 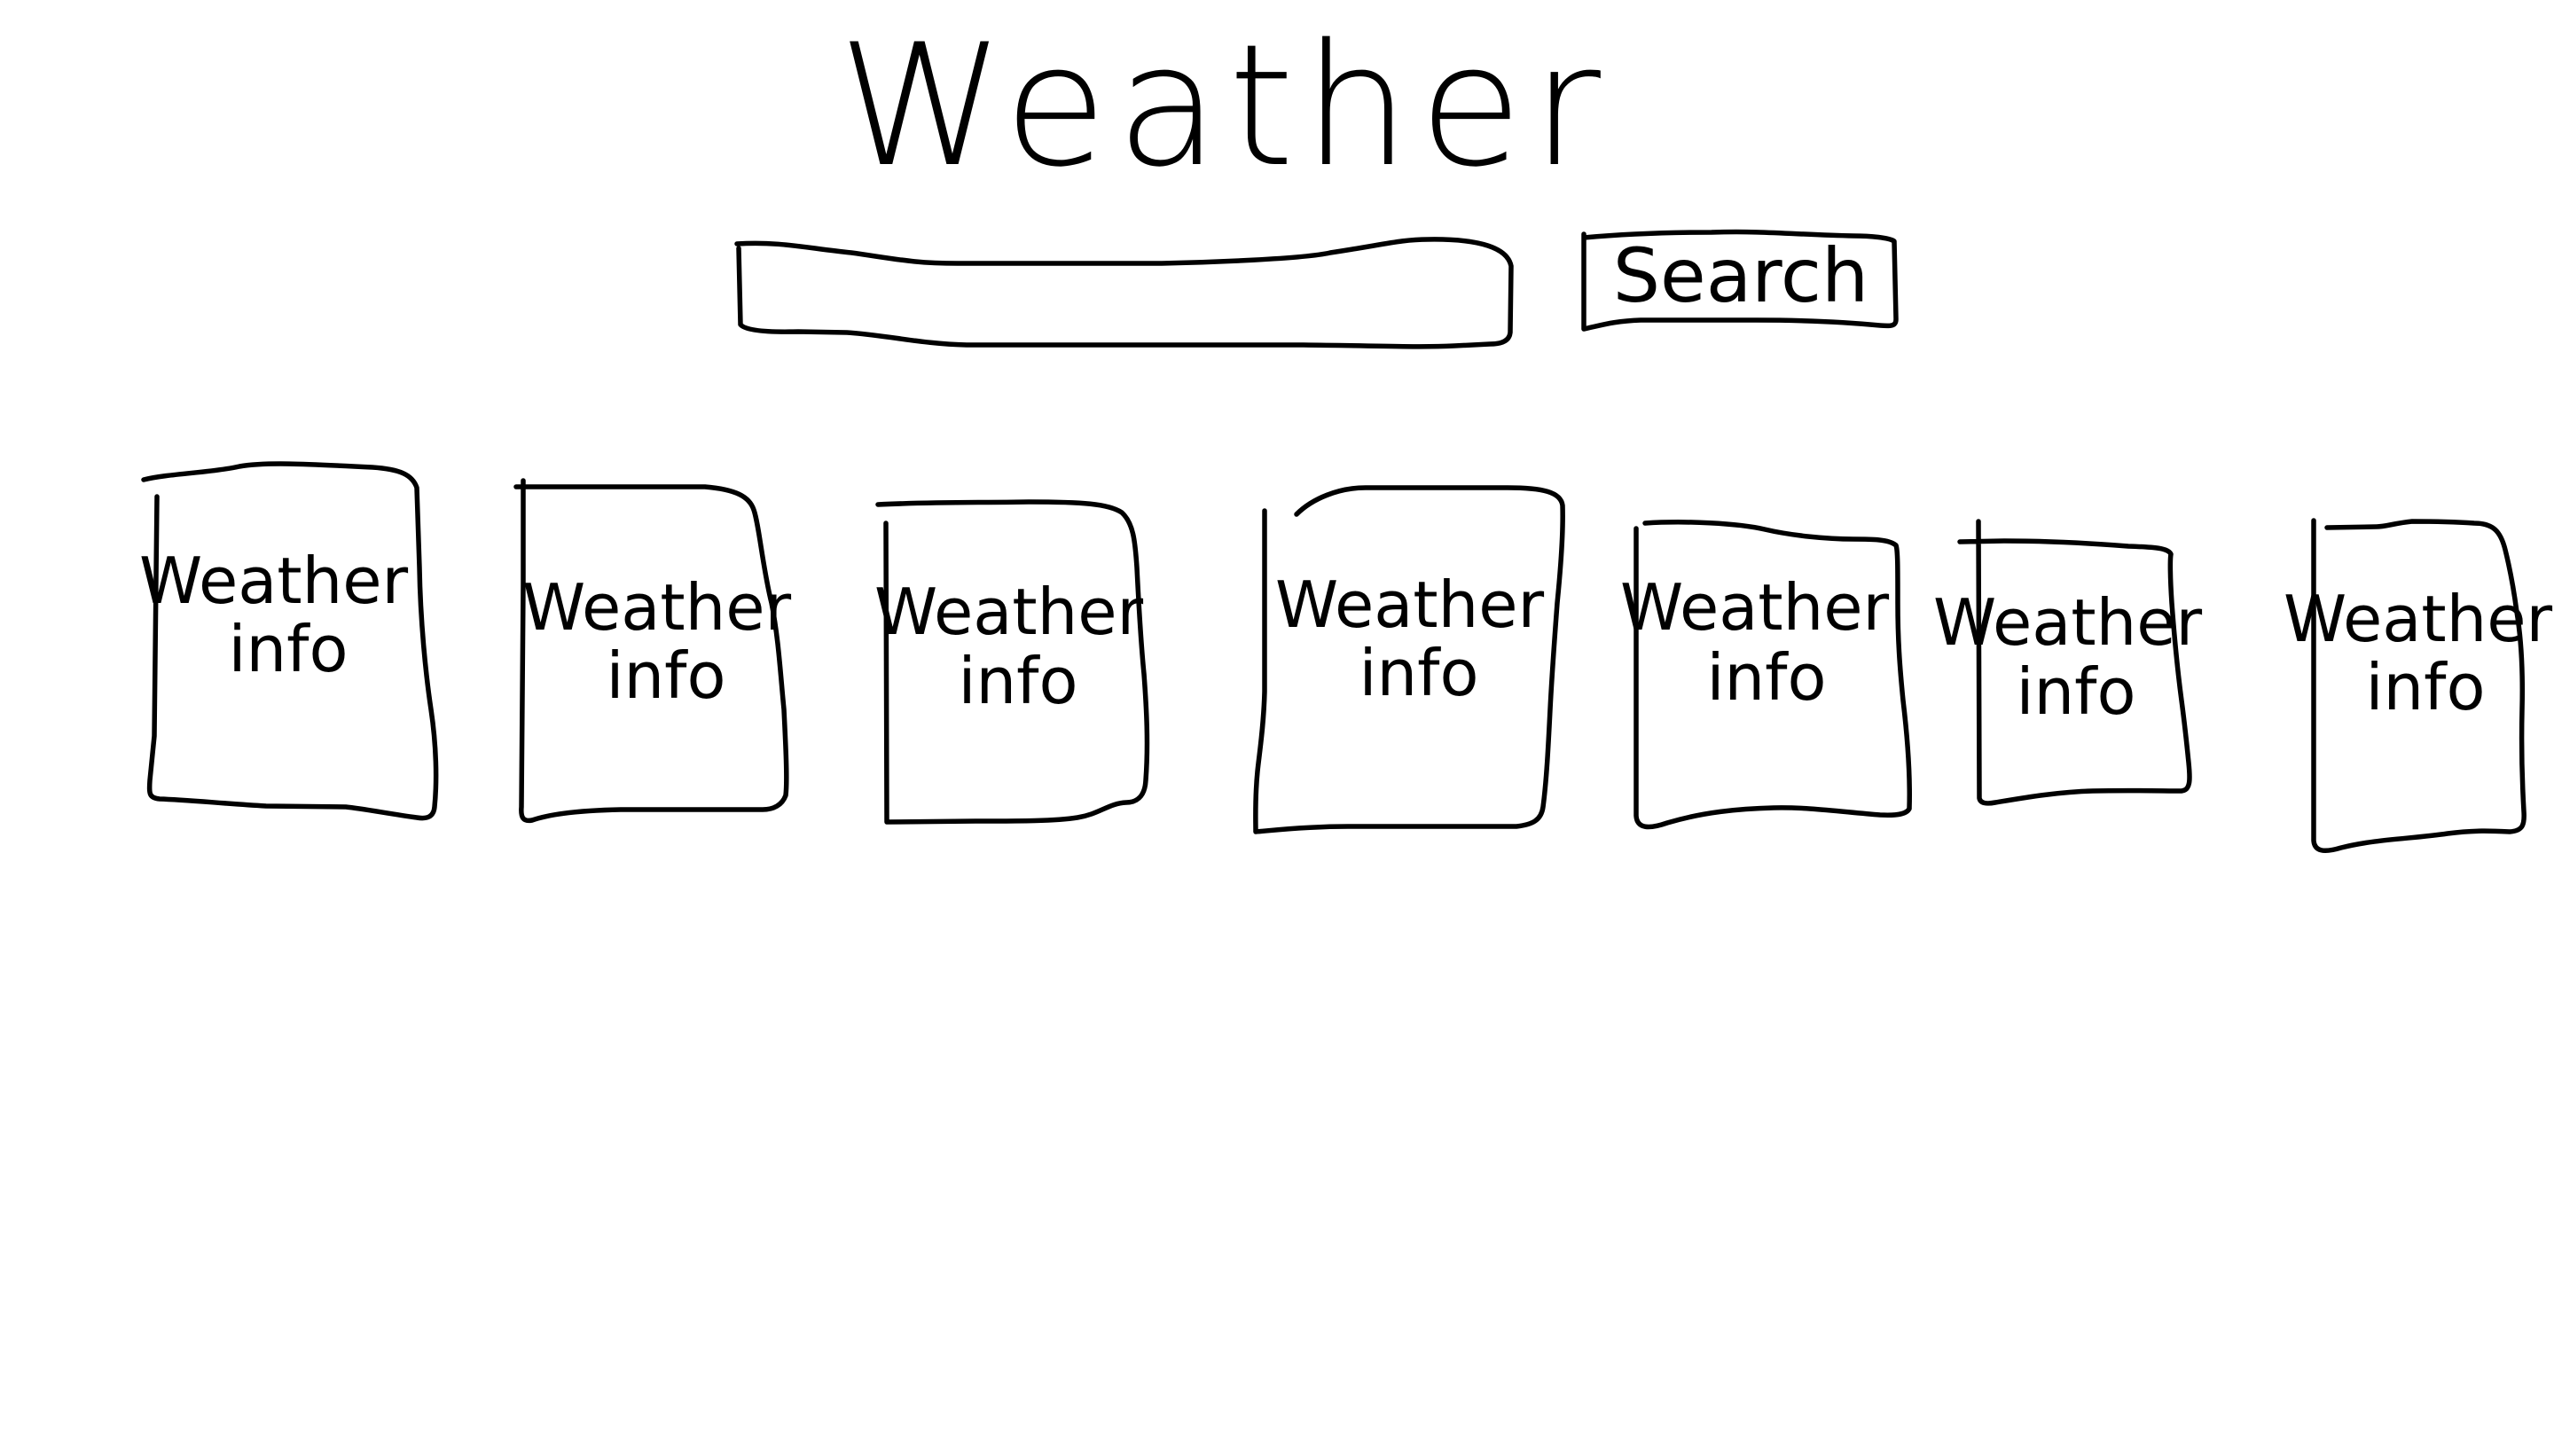 I want to click on search-input, so click(x=1124, y=293).